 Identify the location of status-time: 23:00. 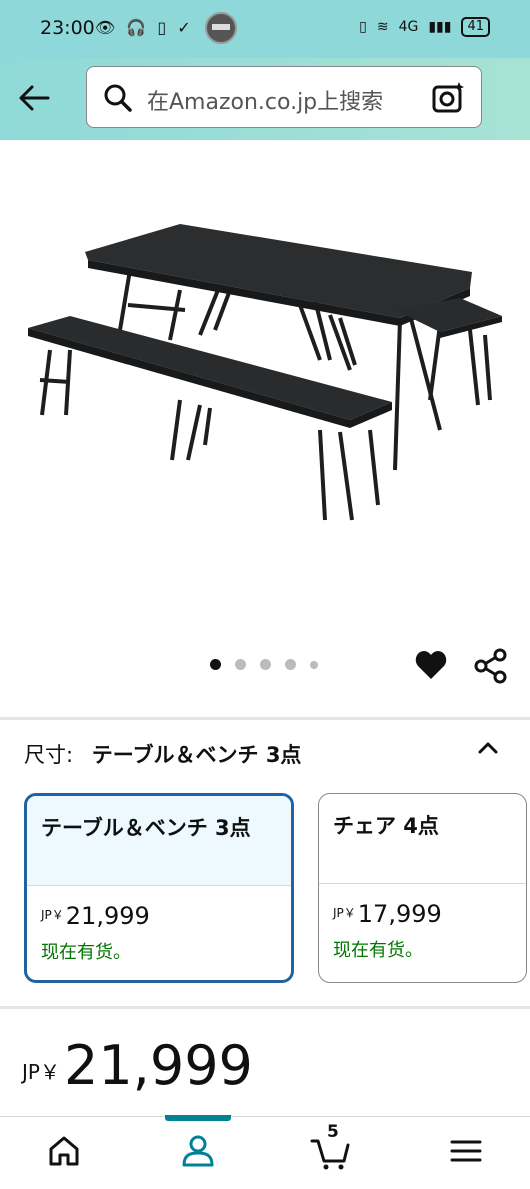
(67, 28).